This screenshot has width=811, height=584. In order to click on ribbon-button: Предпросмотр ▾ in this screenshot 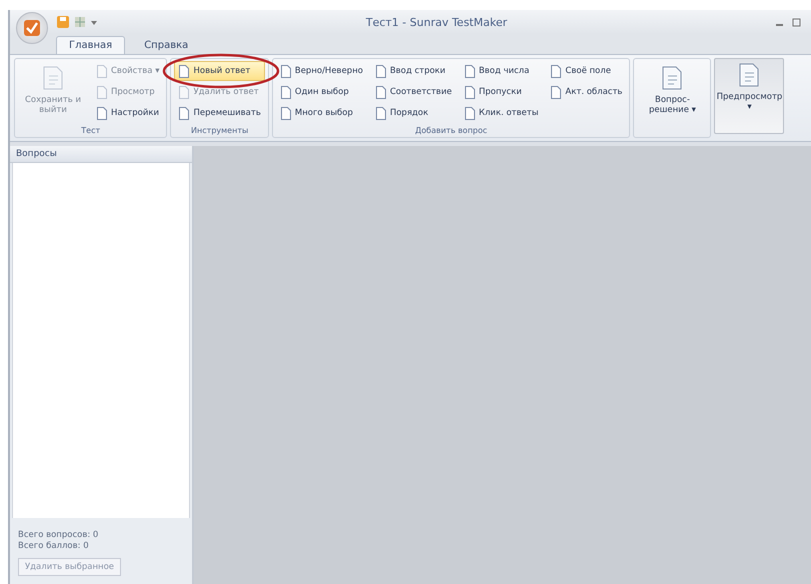, I will do `click(749, 96)`.